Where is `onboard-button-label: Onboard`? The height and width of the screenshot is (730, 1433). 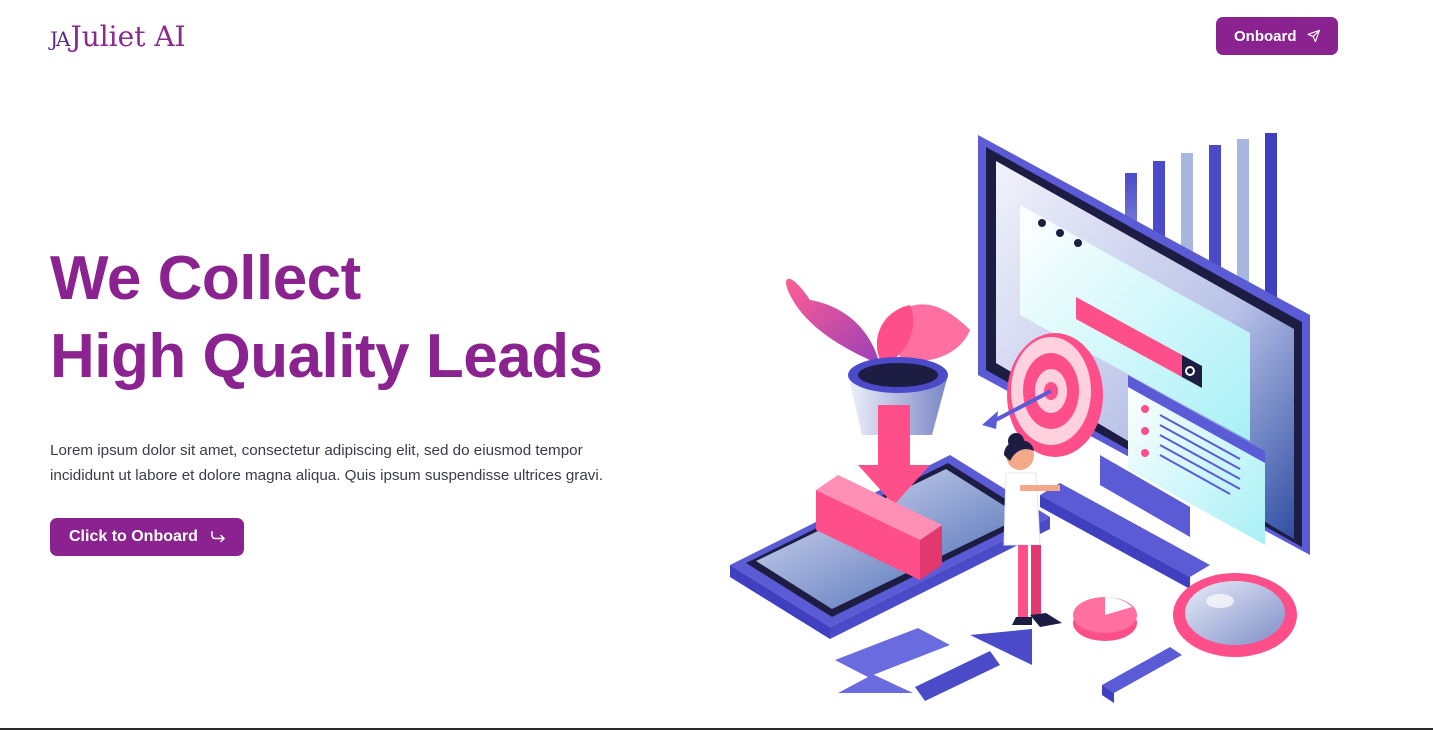
onboard-button-label: Onboard is located at coordinates (1265, 36).